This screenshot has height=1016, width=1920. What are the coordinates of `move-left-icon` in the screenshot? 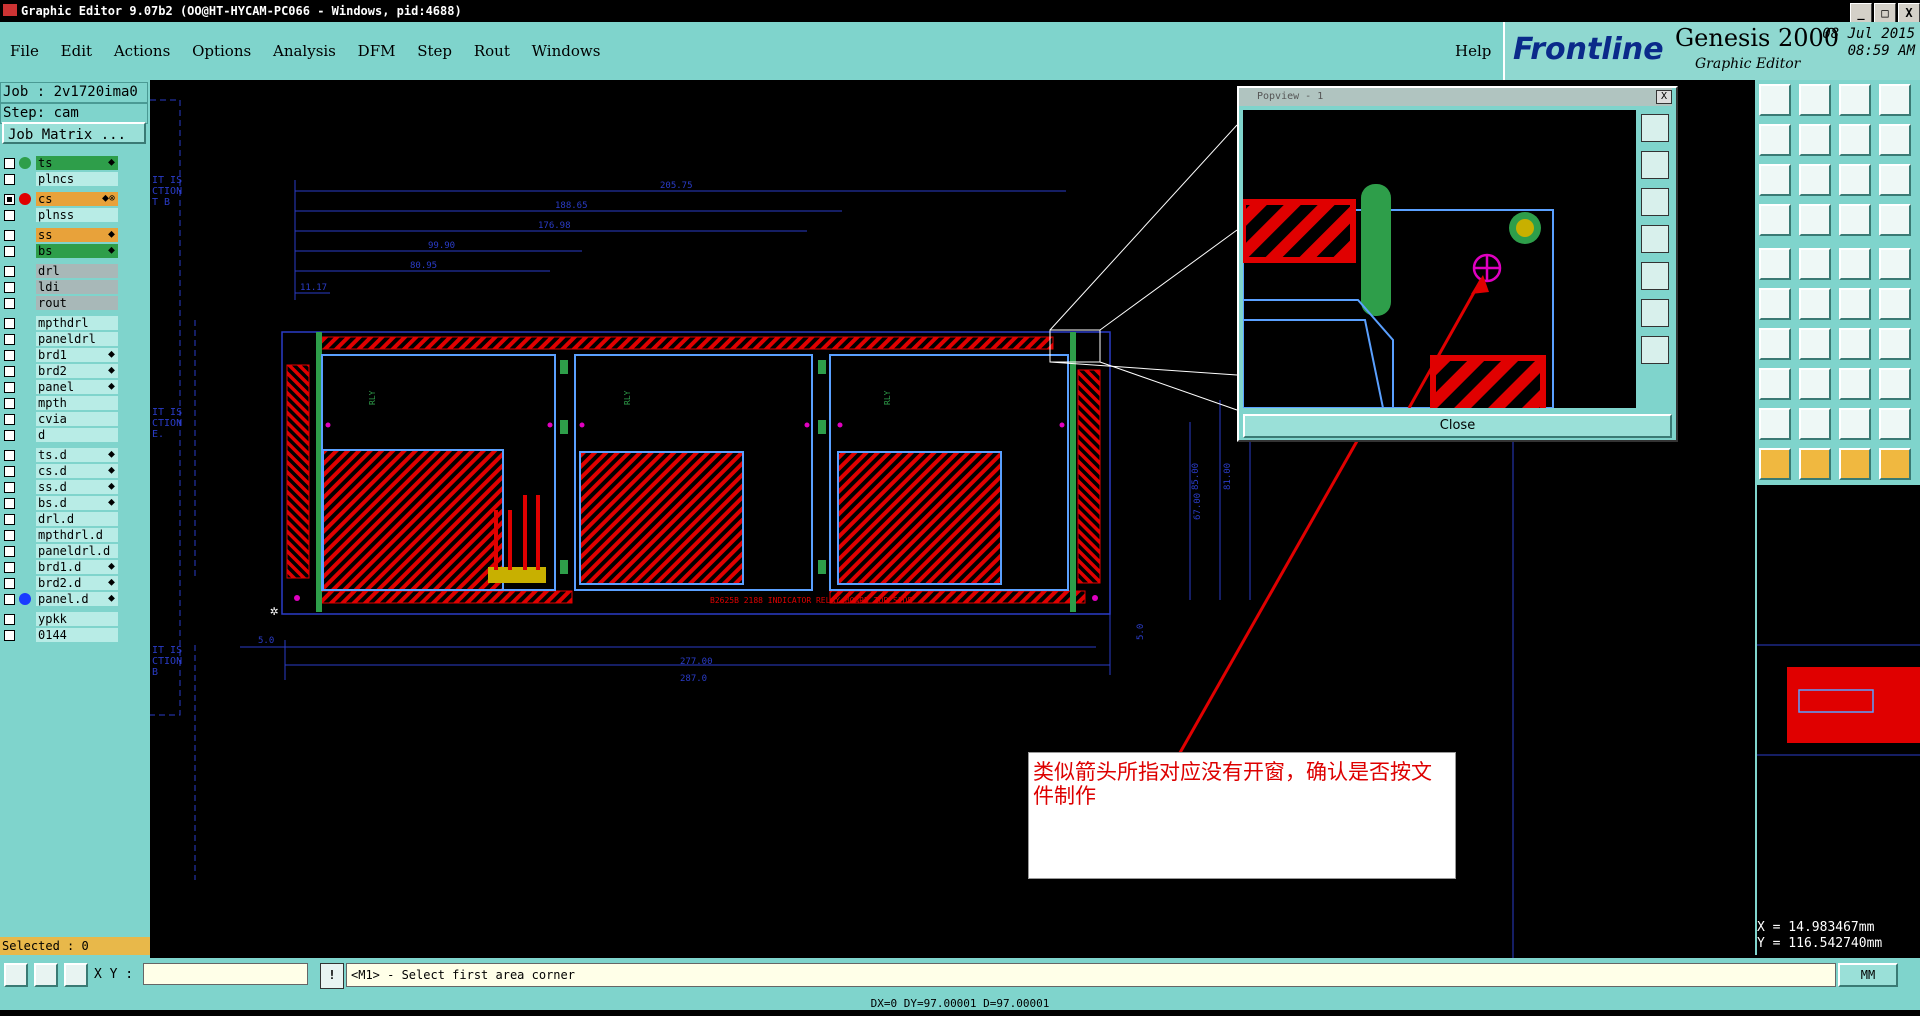 It's located at (1775, 140).